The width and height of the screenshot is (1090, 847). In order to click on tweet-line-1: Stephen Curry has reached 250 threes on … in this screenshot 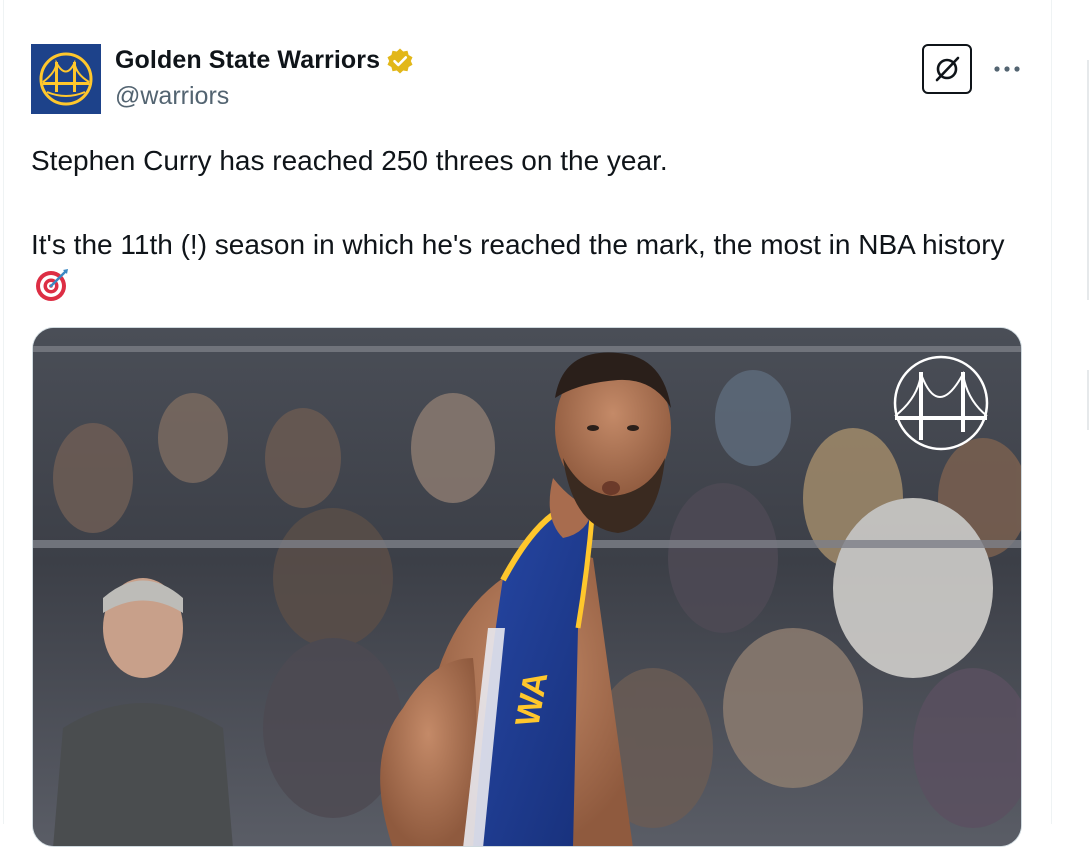, I will do `click(349, 160)`.